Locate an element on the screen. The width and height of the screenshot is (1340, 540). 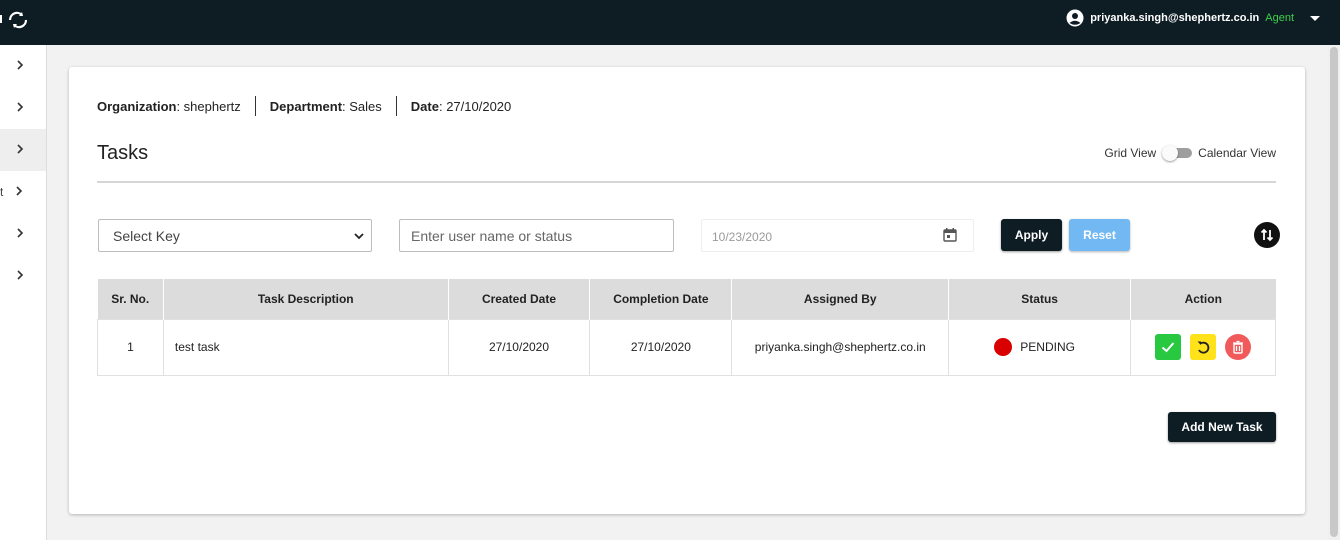
cell-completion-date: 27/10/2020 is located at coordinates (661, 347).